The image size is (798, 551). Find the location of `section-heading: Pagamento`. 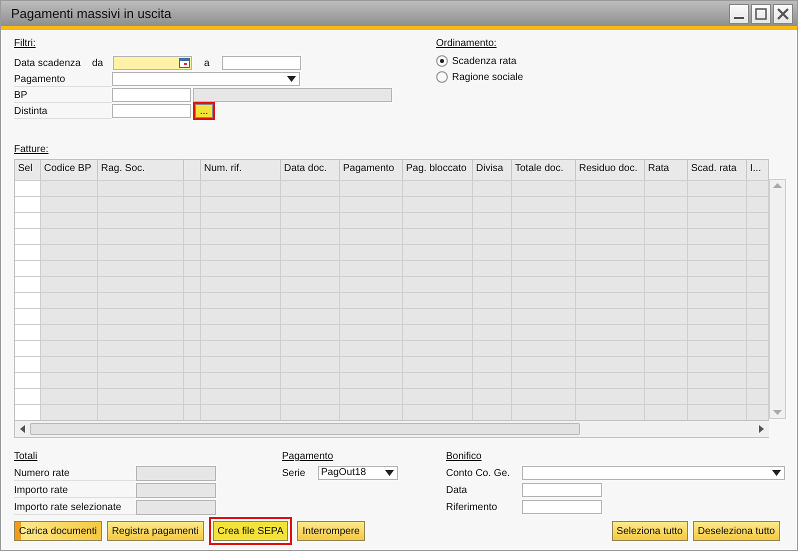

section-heading: Pagamento is located at coordinates (308, 457).